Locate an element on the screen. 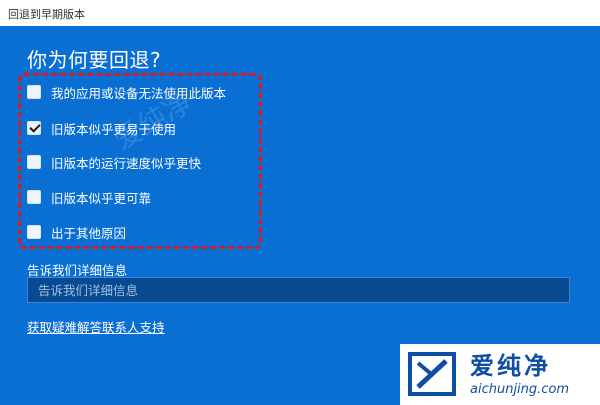 Image resolution: width=600 pixels, height=405 pixels. option-other-reason: 出于其他原因 is located at coordinates (76, 232).